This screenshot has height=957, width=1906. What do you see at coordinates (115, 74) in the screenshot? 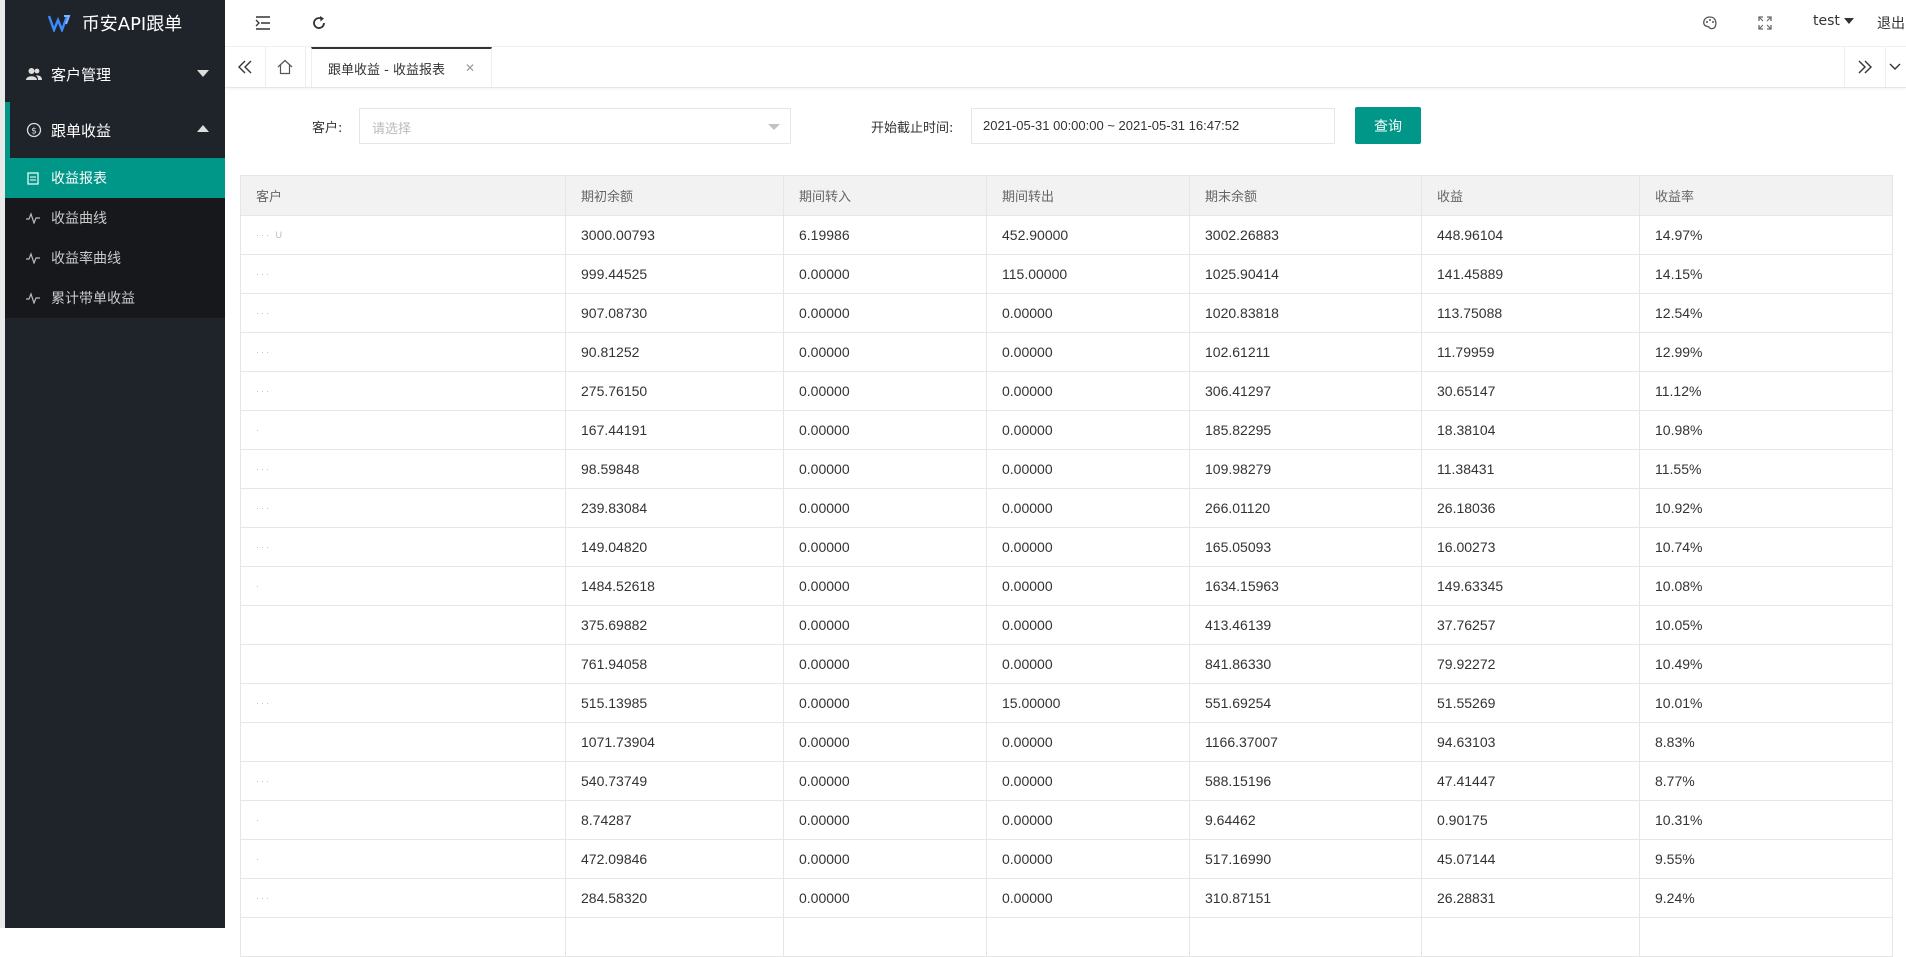
I see `menu-customer-management: 客户管理` at bounding box center [115, 74].